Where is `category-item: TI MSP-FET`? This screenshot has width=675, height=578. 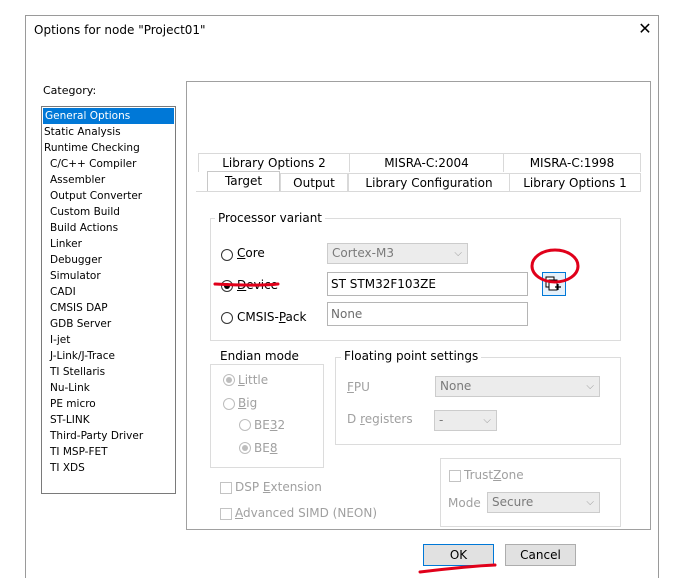 category-item: TI MSP-FET is located at coordinates (79, 452).